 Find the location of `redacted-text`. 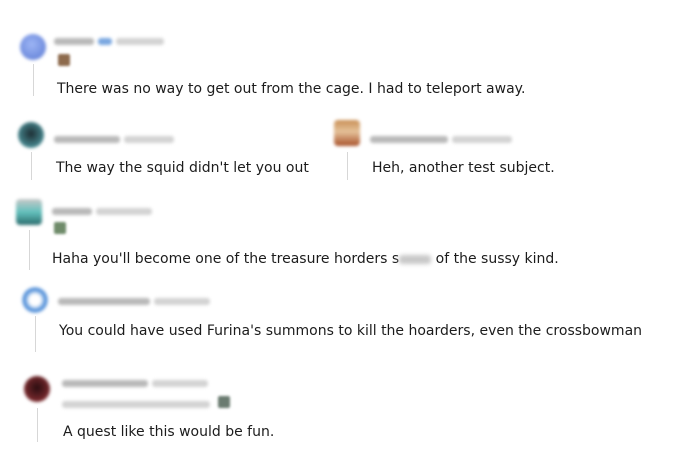

redacted-text is located at coordinates (415, 259).